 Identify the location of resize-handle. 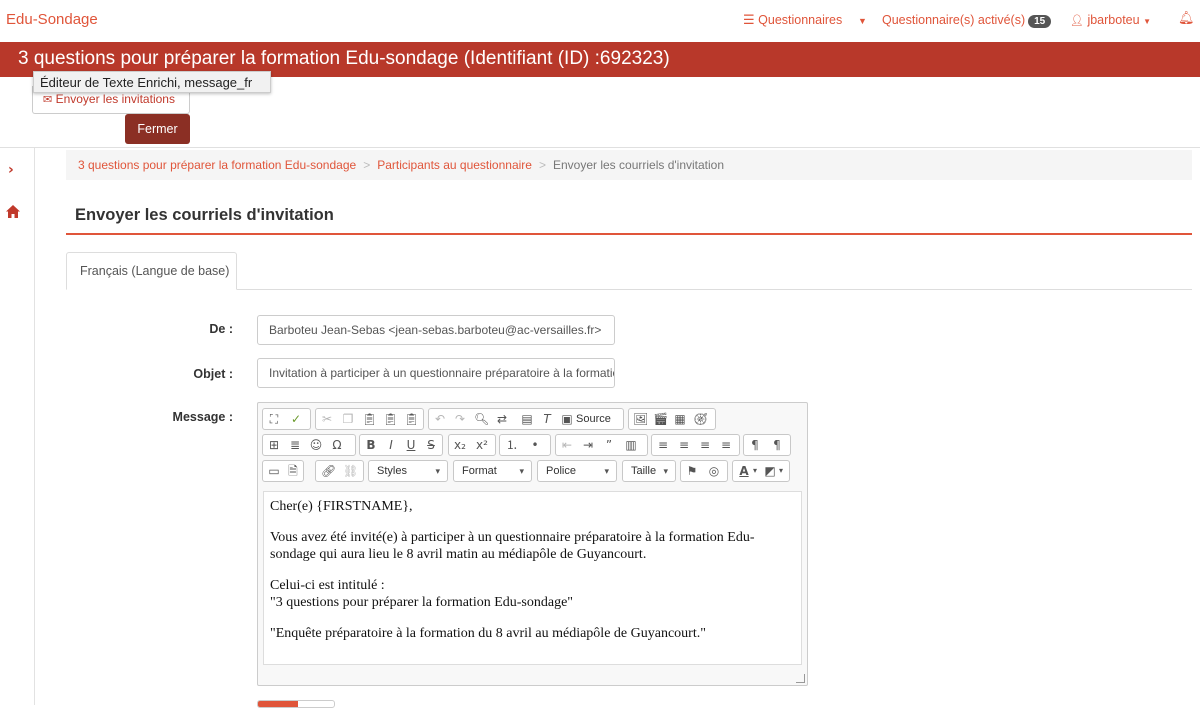
(800, 678).